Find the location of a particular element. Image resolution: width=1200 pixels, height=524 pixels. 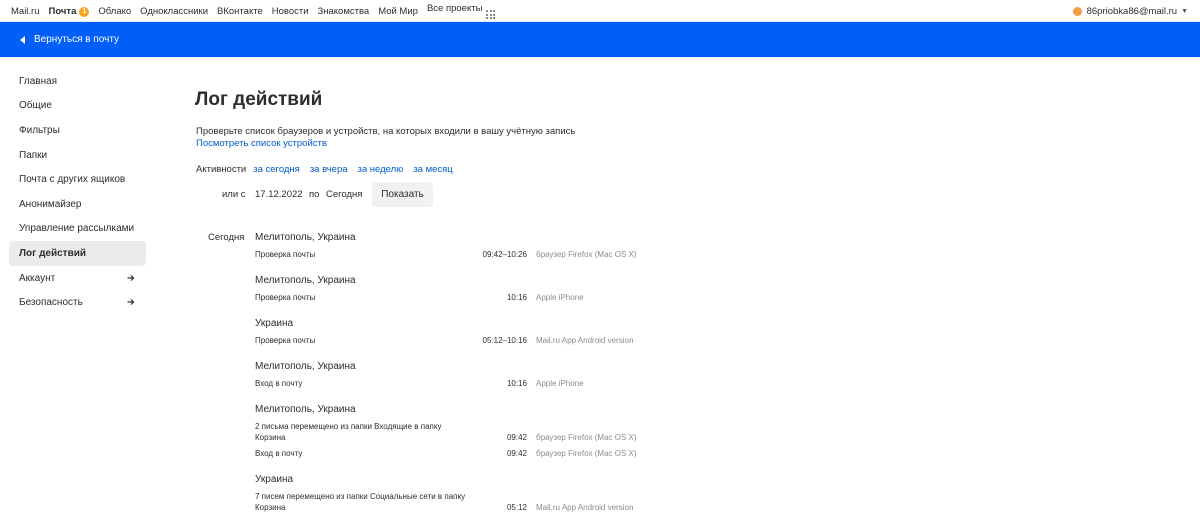

back-arrow-icon is located at coordinates (22, 39).